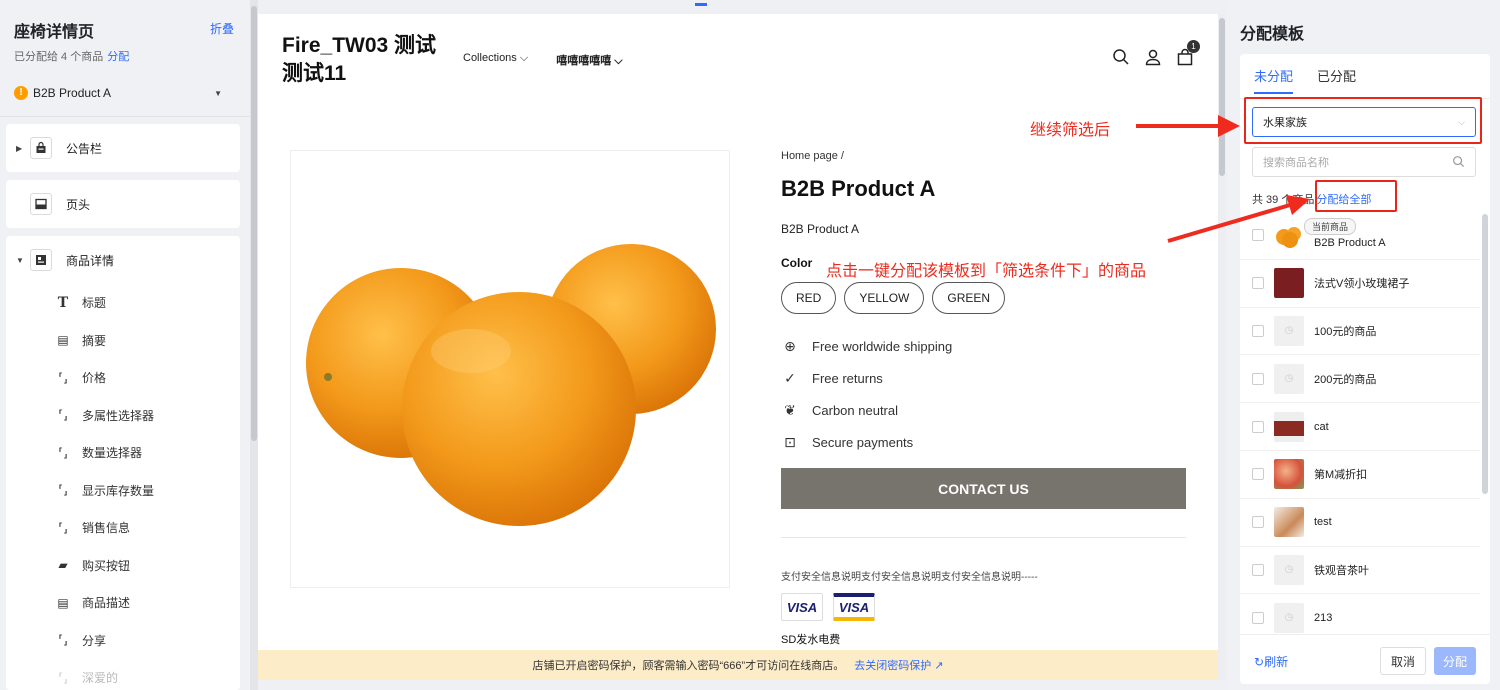 The height and width of the screenshot is (690, 1500). I want to click on product-title: B2B Product A, so click(858, 188).